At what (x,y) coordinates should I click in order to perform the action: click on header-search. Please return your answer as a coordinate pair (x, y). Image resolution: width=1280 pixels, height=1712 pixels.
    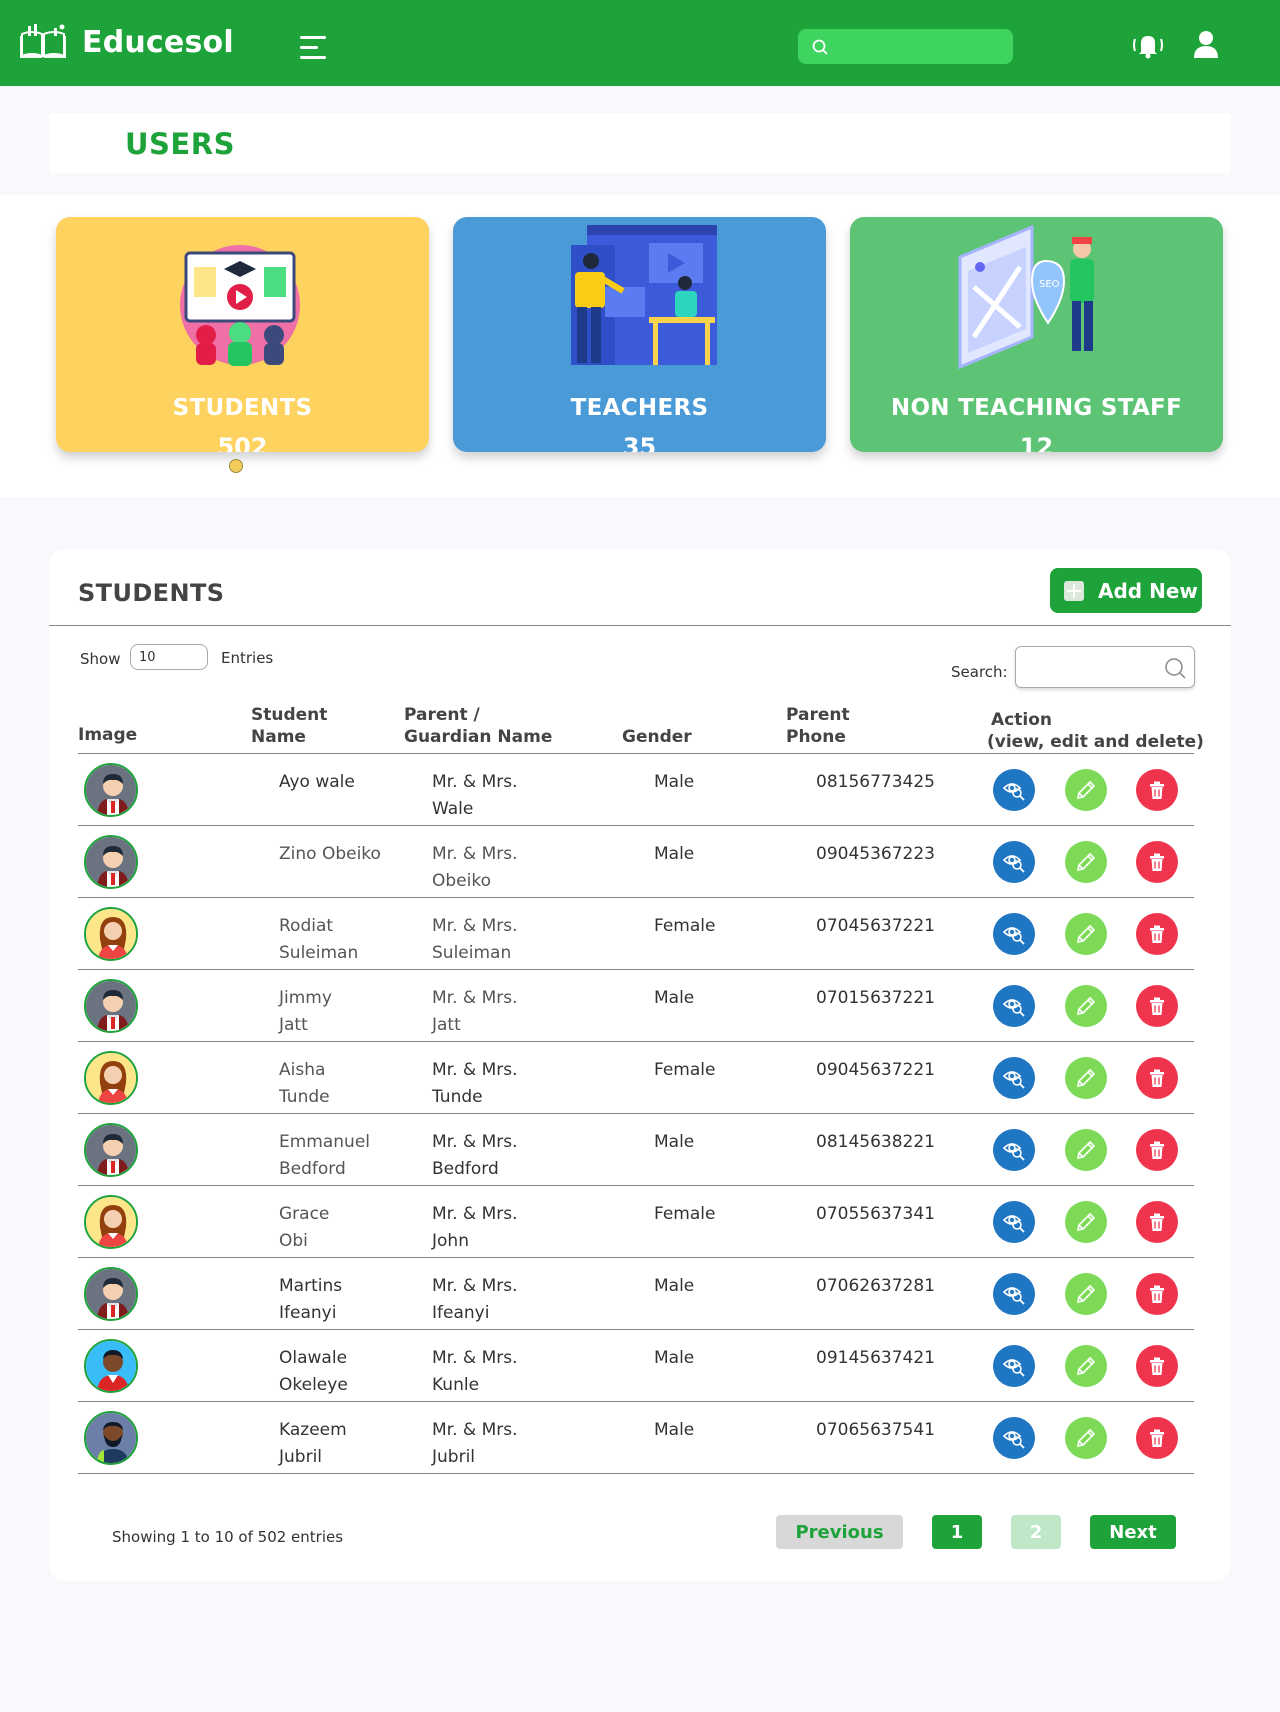
    Looking at the image, I should click on (905, 46).